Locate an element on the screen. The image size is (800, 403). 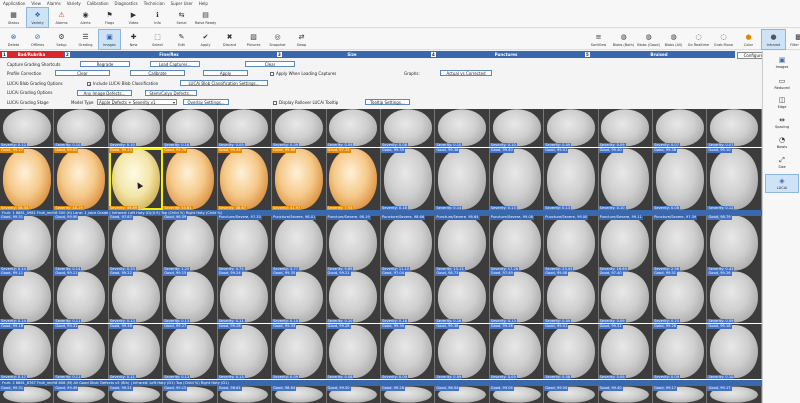
fruit-image-tile: Good, 99.31 Severity: 0.11 is located at coordinates (81, 351).